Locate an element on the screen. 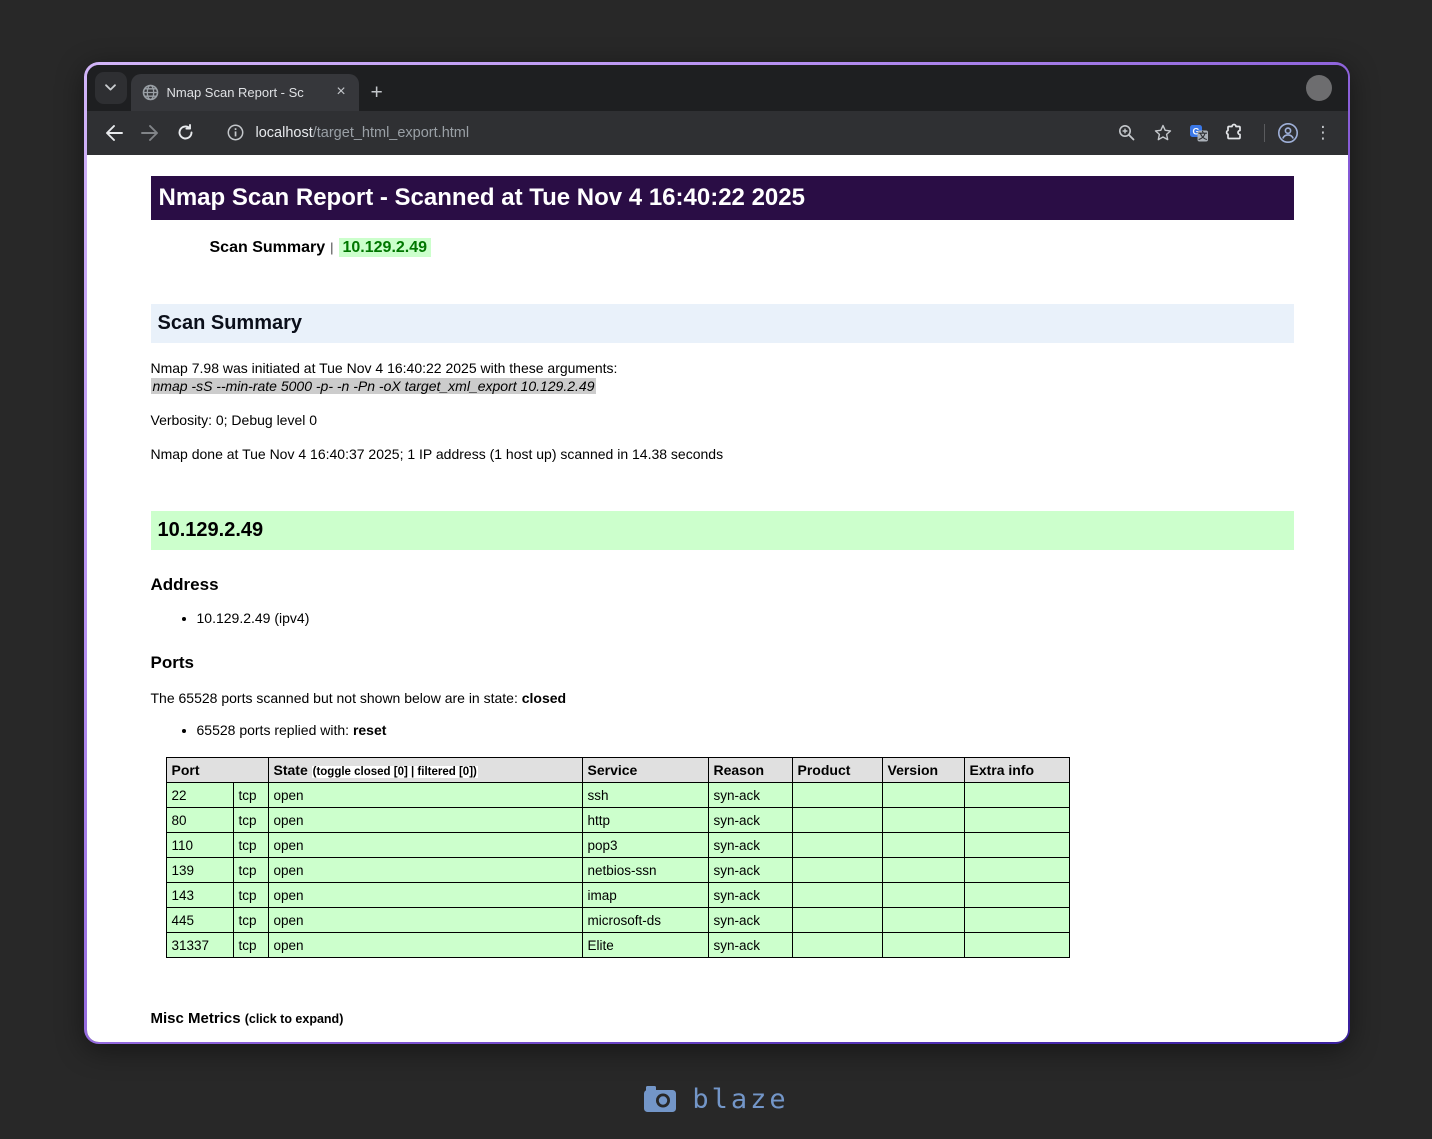 The image size is (1432, 1139). zoom-button is located at coordinates (1127, 133).